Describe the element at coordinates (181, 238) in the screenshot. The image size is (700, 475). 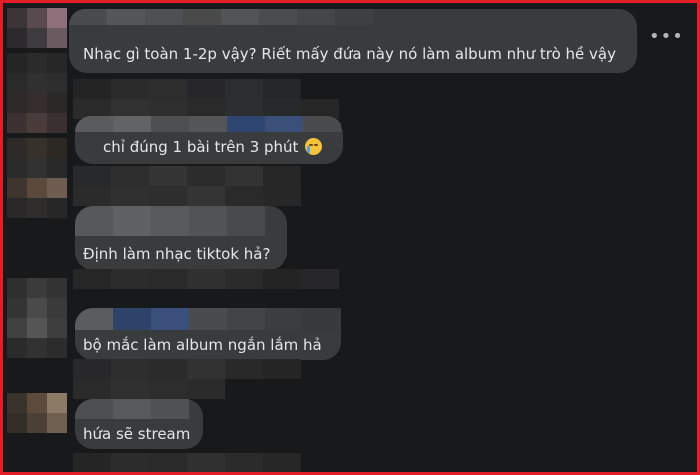
I see `comment-bubble-3: Định làm nhạc tiktok hả?` at that location.